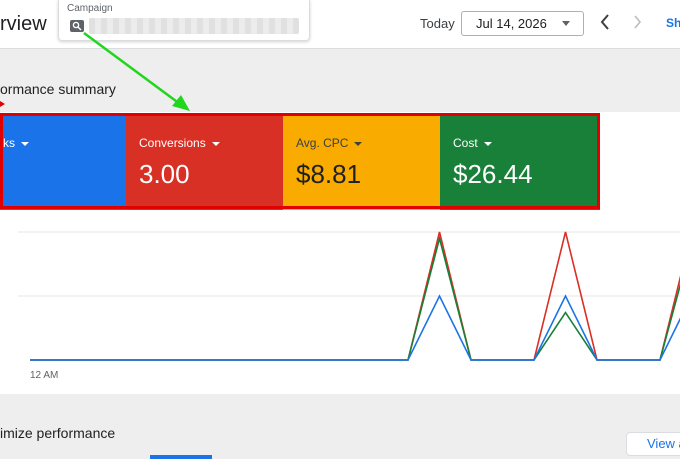 This screenshot has height=459, width=680. I want to click on chevron-right-icon, so click(638, 22).